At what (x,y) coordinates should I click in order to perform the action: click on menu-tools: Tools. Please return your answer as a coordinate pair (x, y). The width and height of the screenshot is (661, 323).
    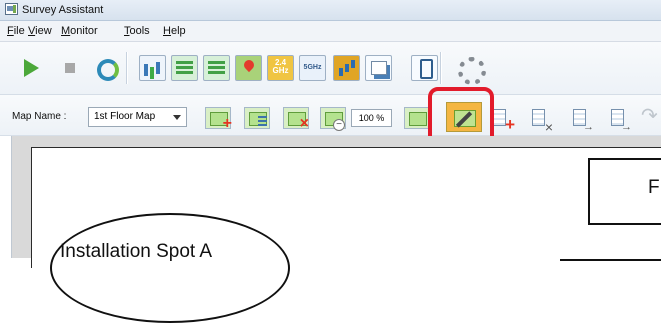
    Looking at the image, I should click on (137, 31).